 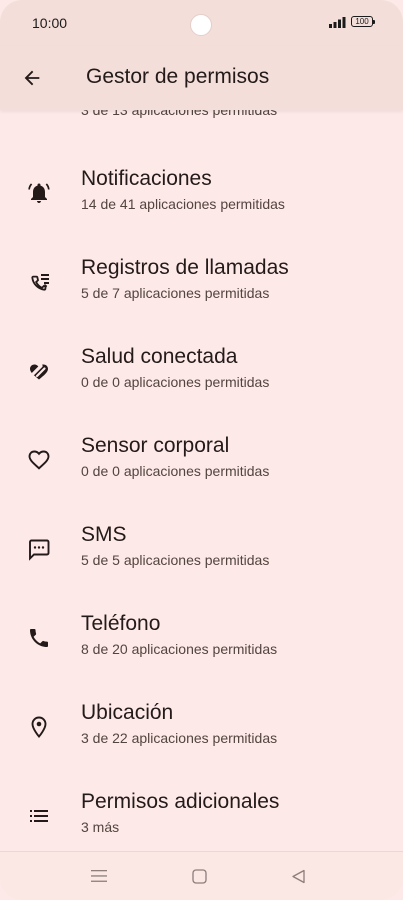 I want to click on list-item-sms: SMS 5 de 5 aplicaciones permitidas, so click(x=201, y=551).